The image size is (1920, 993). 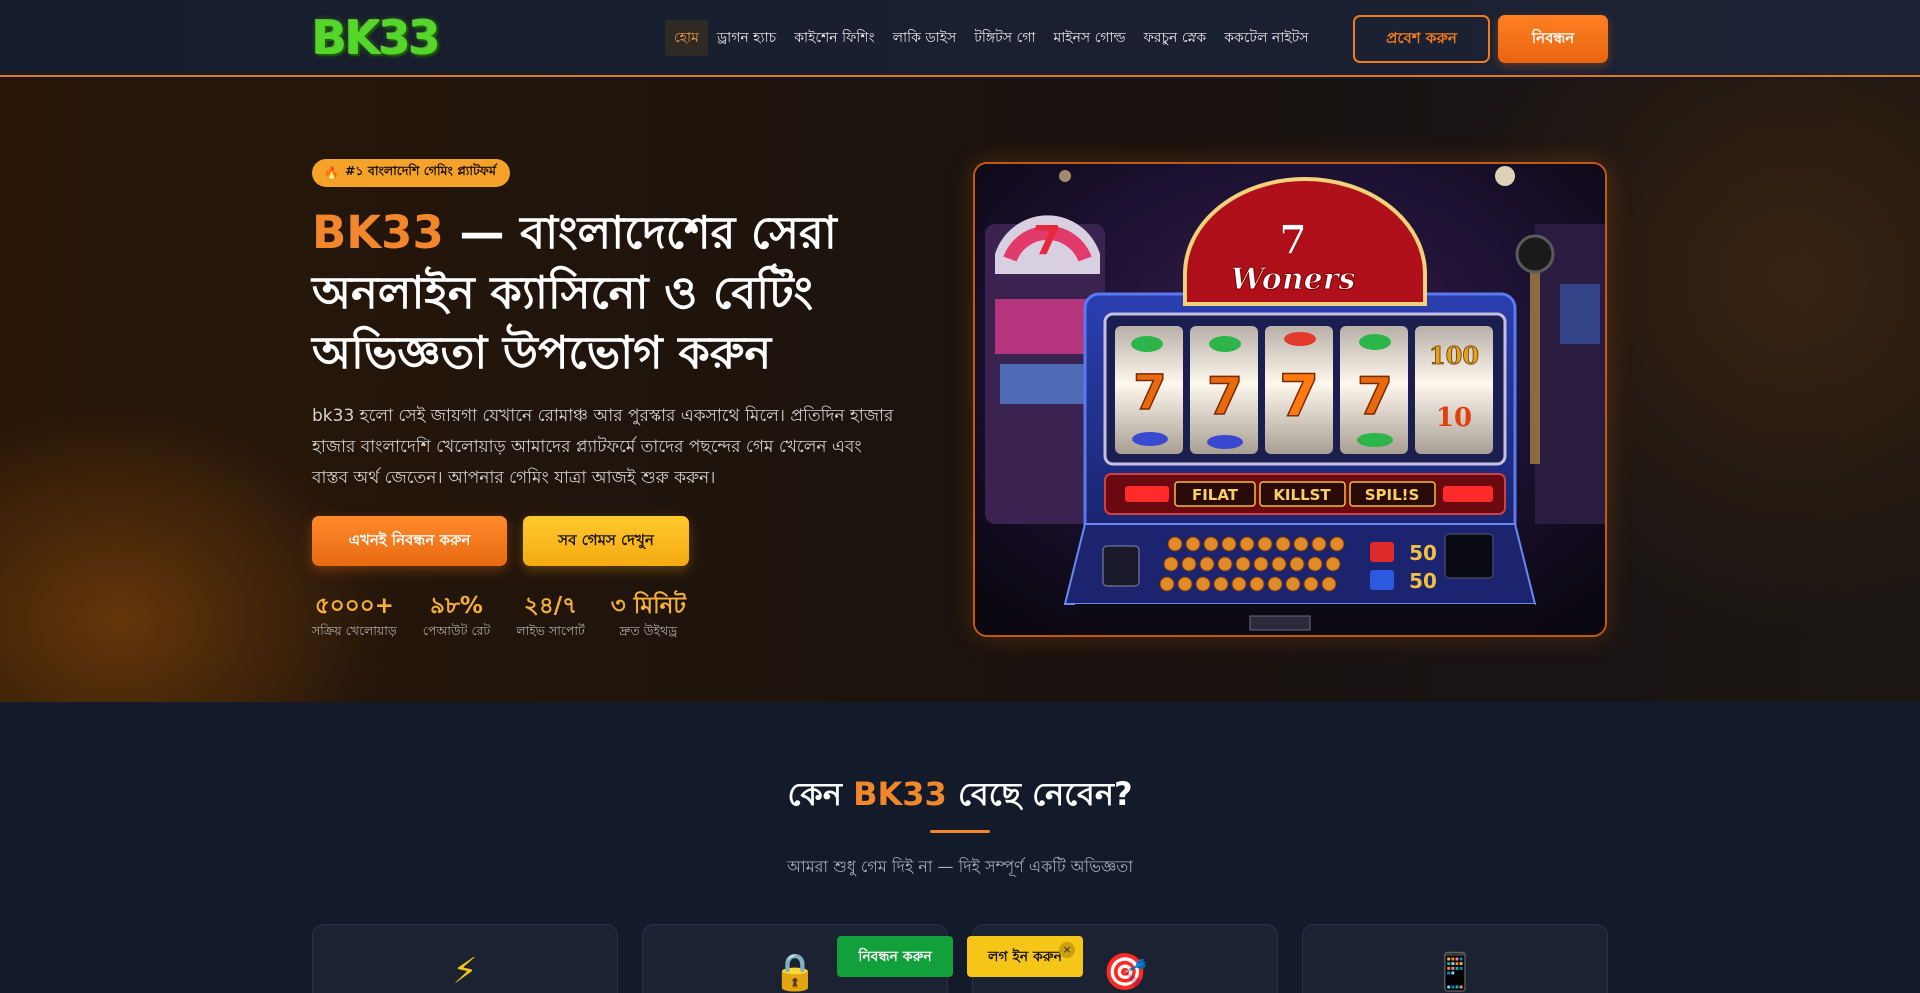 I want to click on view-all-games-button: সব গেমস দেখুন, so click(x=606, y=541).